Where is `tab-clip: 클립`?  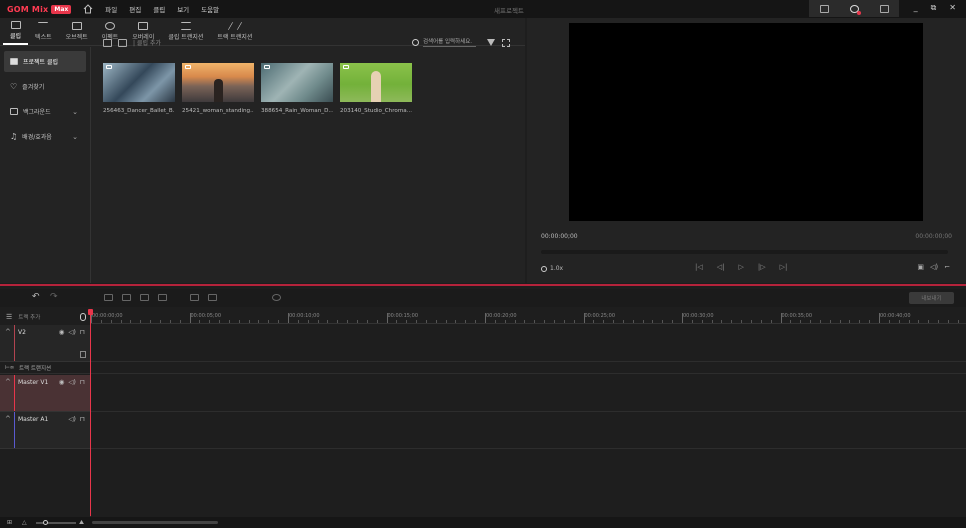
tab-clip: 클립 is located at coordinates (16, 31).